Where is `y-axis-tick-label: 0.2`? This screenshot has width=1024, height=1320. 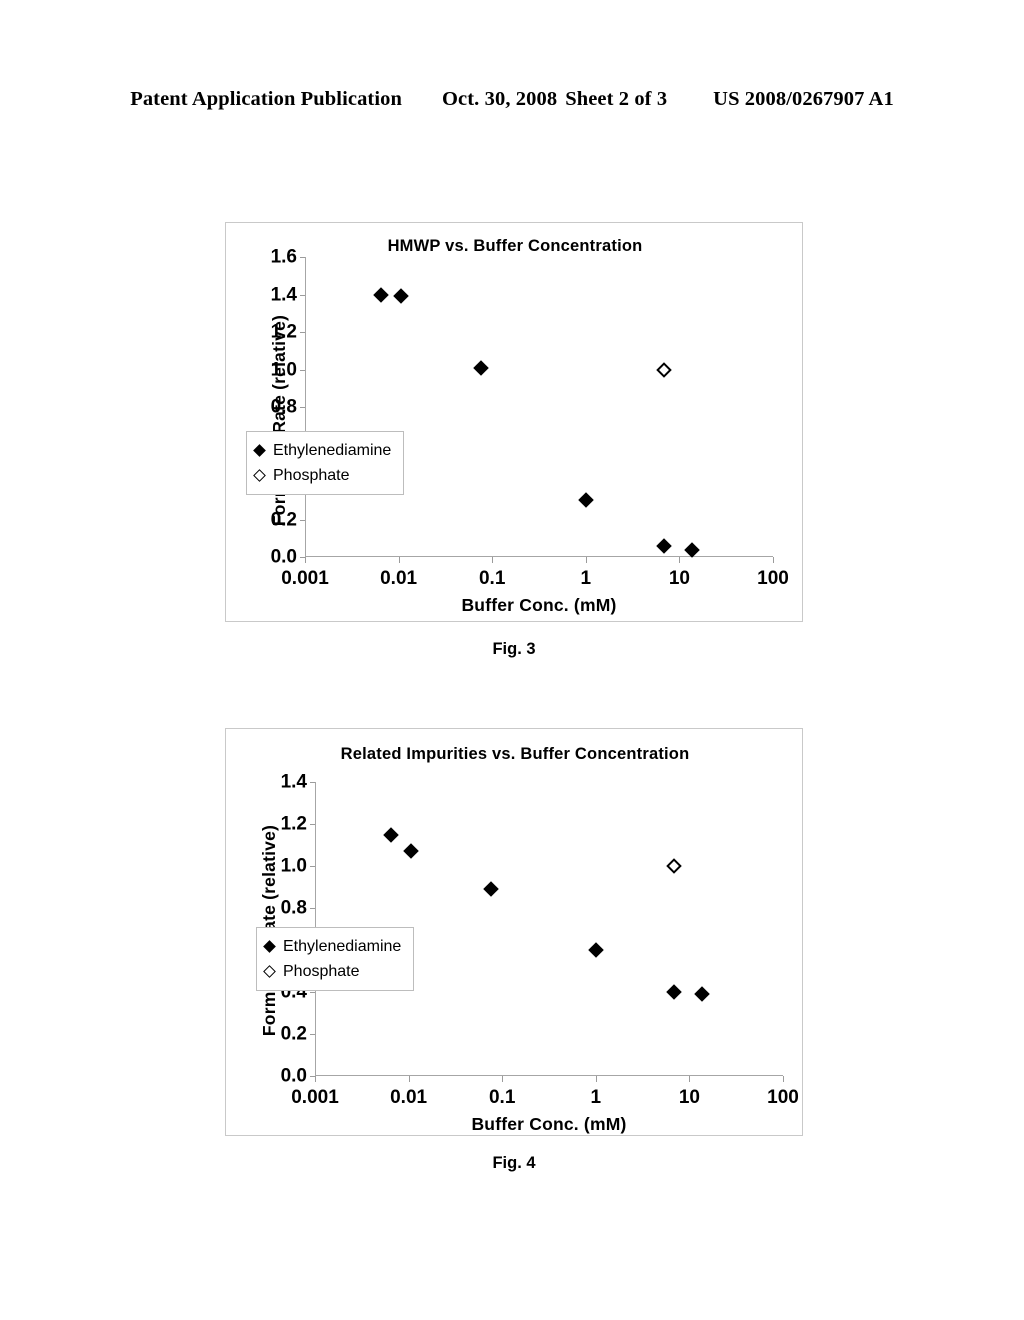 y-axis-tick-label: 0.2 is located at coordinates (293, 1034).